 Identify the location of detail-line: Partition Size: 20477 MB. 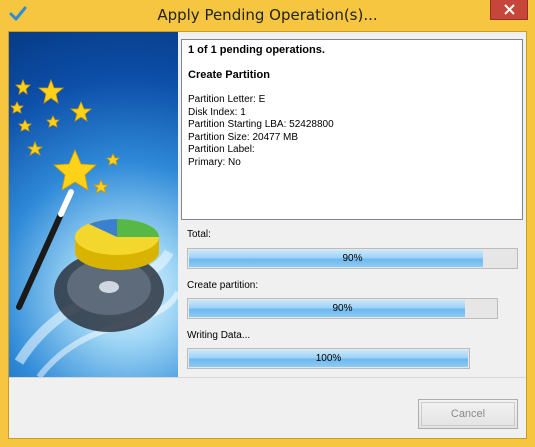
(243, 137).